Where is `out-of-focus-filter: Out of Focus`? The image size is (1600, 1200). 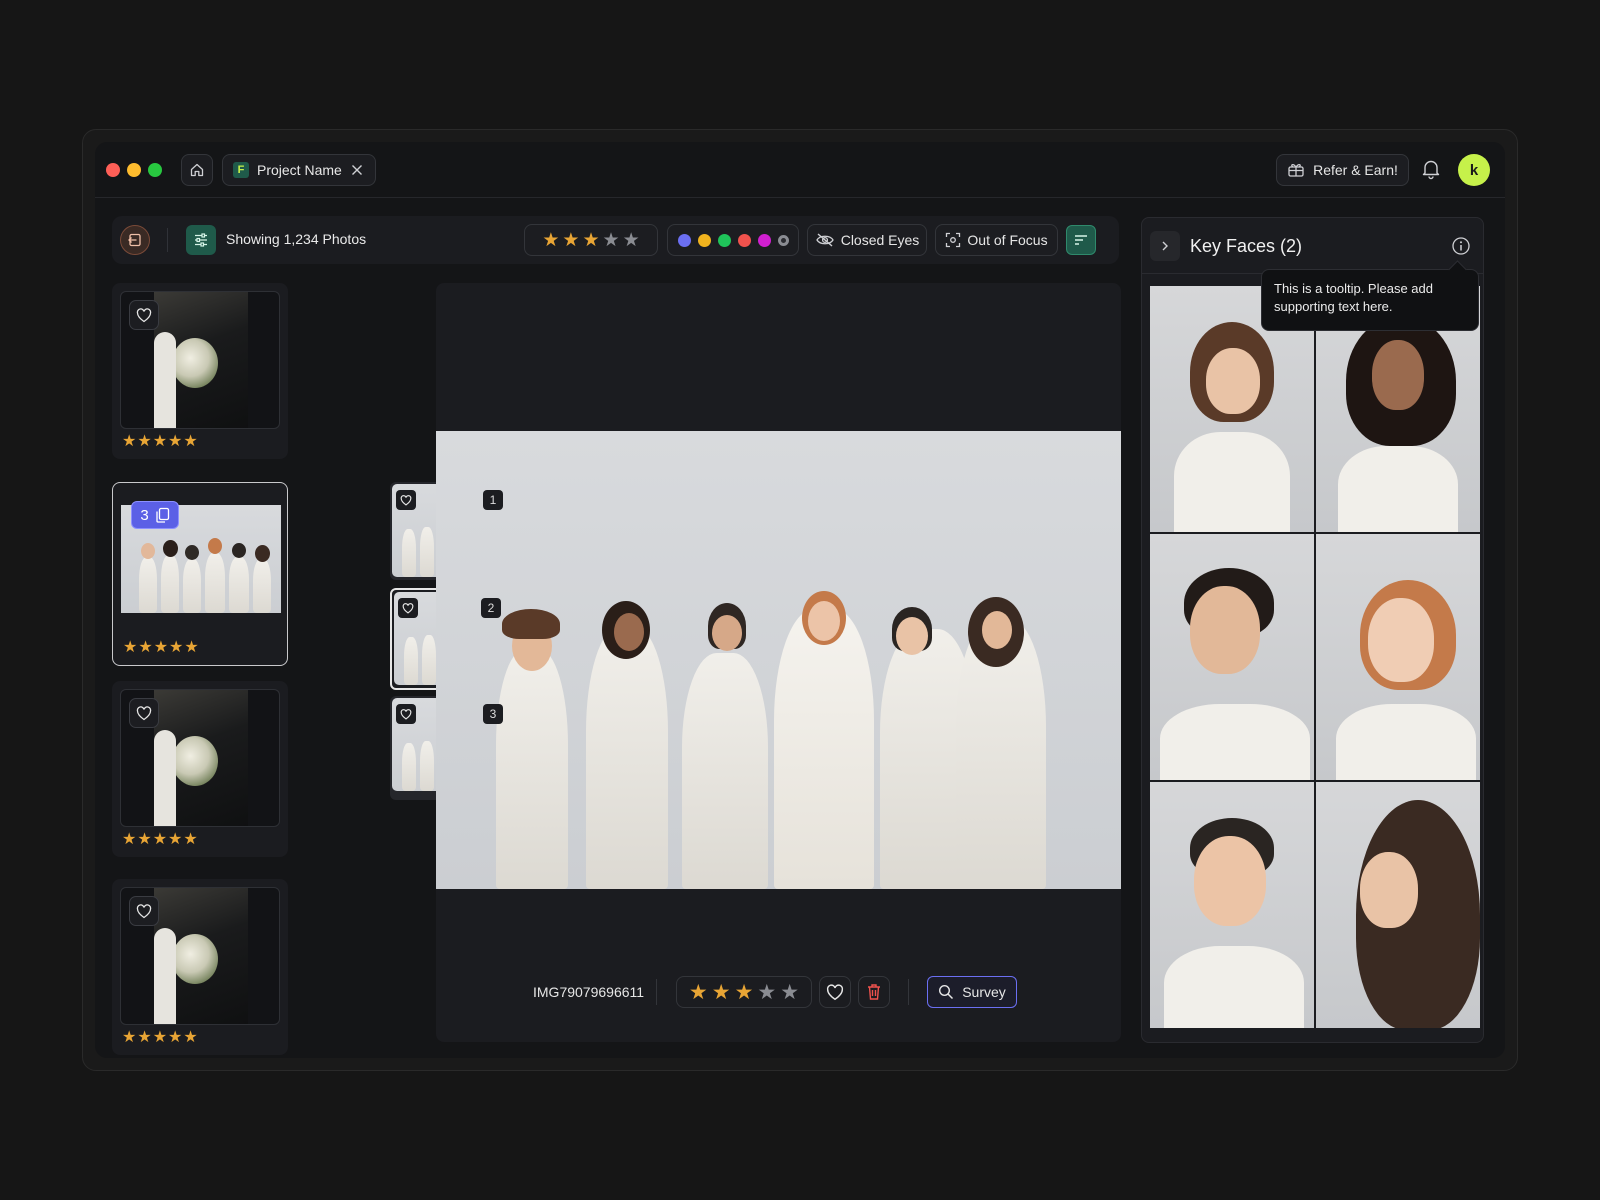 out-of-focus-filter: Out of Focus is located at coordinates (996, 240).